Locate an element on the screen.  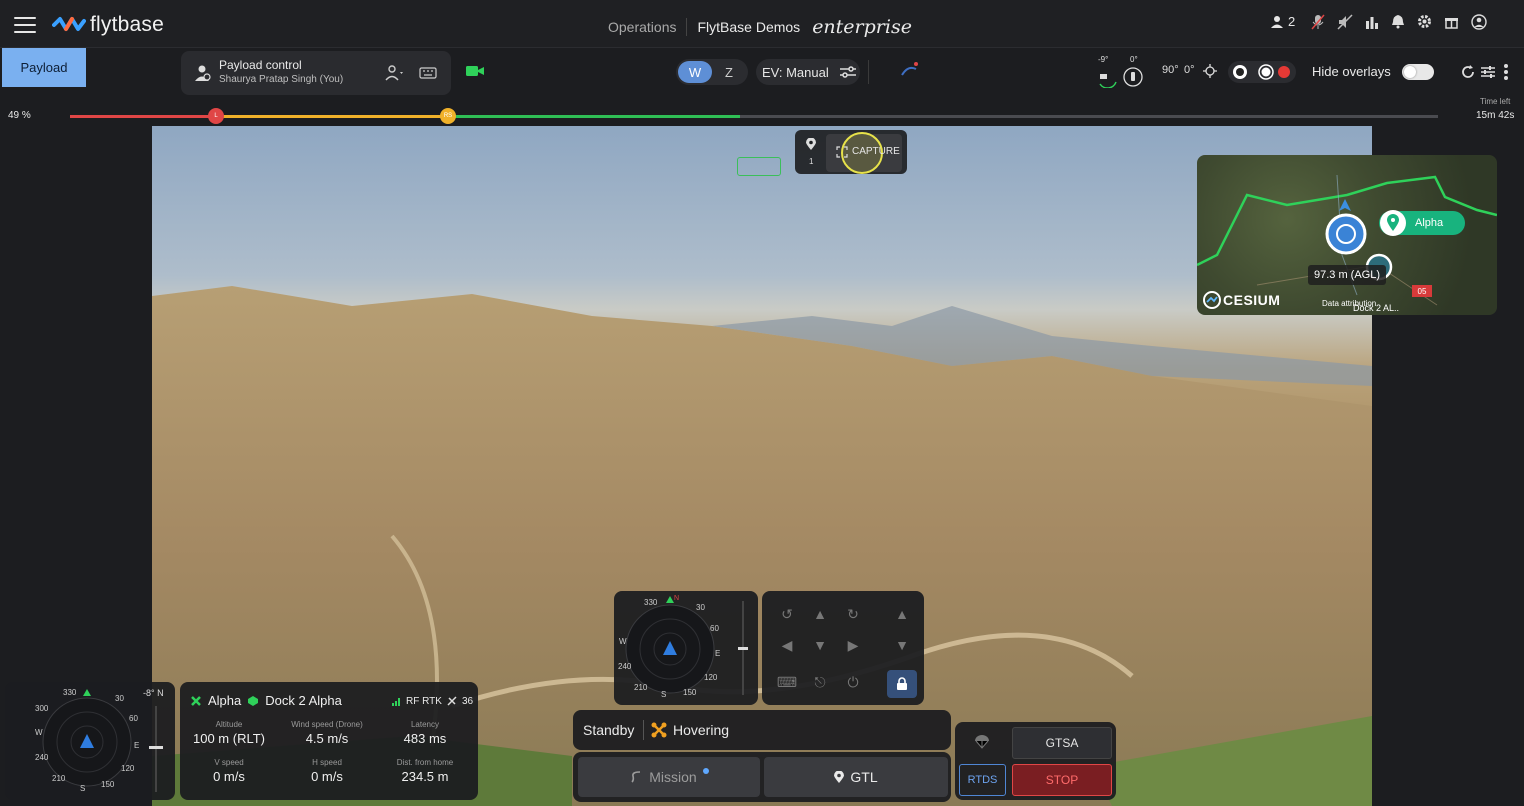
breadcrumb-operations: Operations is located at coordinates (642, 27).